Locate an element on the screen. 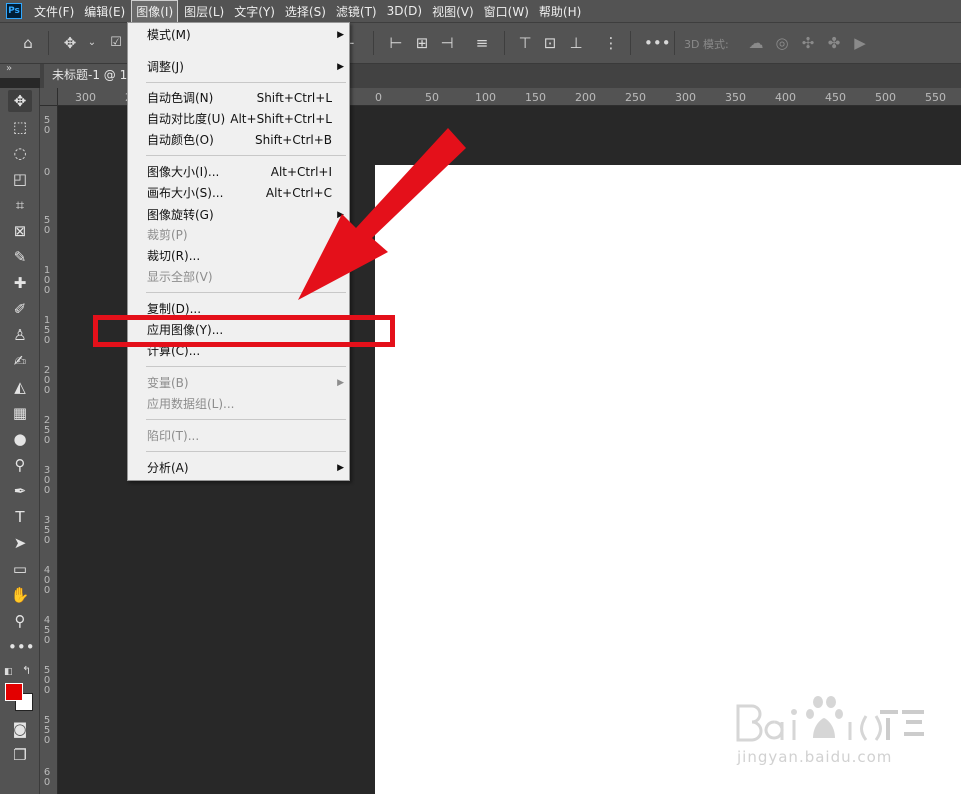  menu-item-mode: 模式(M) ▶ is located at coordinates (238, 35).